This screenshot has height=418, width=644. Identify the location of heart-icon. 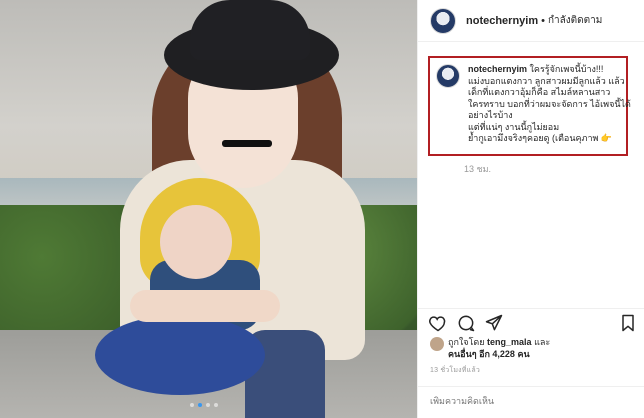
(438, 323).